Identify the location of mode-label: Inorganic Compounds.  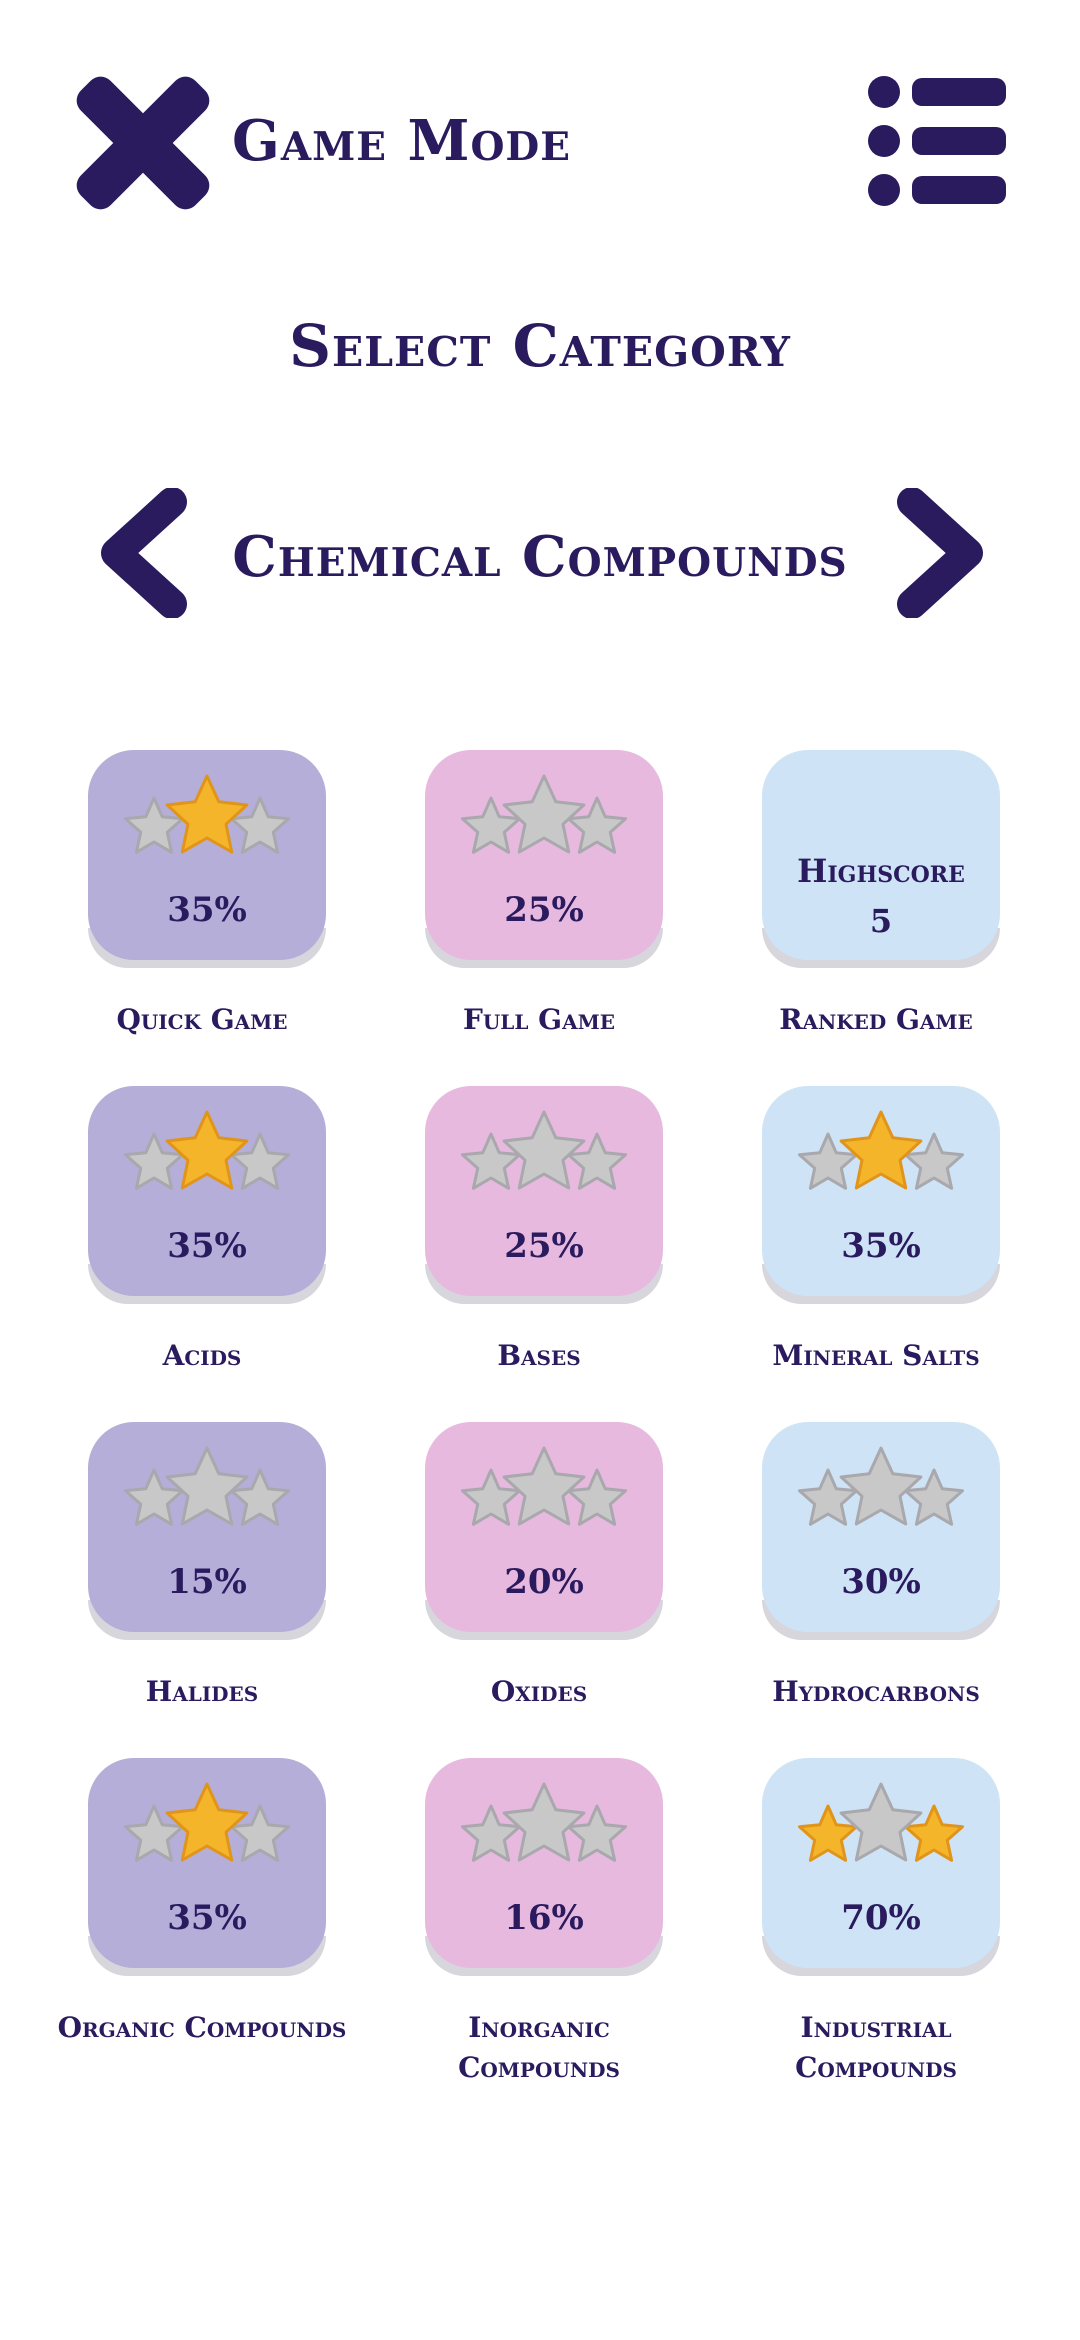
(539, 2047).